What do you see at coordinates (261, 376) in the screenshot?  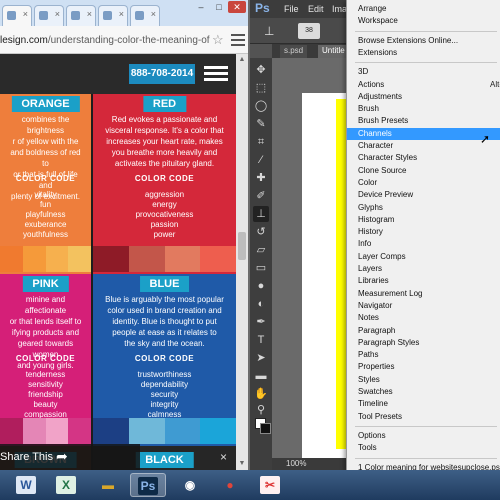 I see `shape-tool-icon: ▬` at bounding box center [261, 376].